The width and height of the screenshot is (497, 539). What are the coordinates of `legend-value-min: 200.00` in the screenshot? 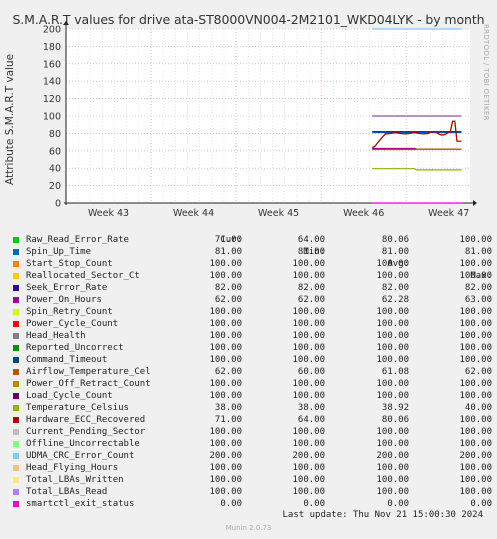 It's located at (308, 456).